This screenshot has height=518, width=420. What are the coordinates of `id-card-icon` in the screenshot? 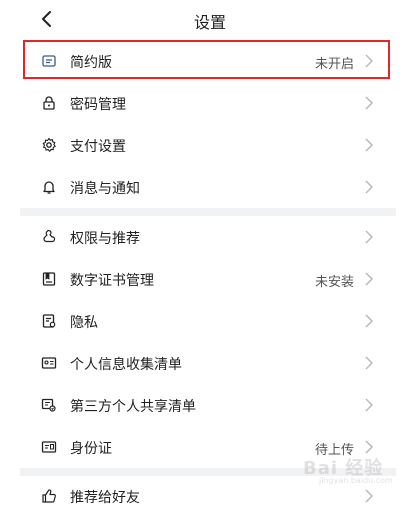 It's located at (49, 363).